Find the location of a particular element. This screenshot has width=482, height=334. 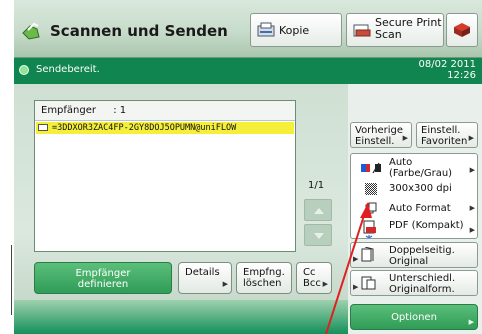

previous-settings-button: Vorherige Einstell. ▶ is located at coordinates (381, 135).